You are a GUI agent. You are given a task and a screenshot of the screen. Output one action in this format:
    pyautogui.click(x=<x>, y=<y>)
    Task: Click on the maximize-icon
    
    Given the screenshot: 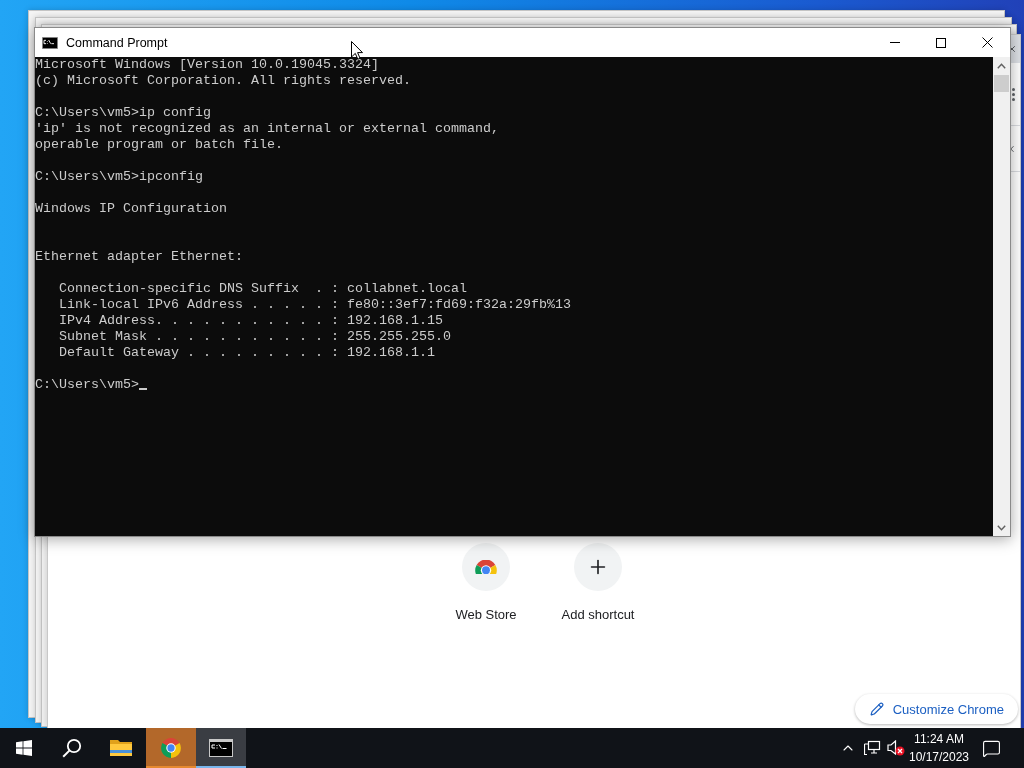 What is the action you would take?
    pyautogui.click(x=941, y=42)
    